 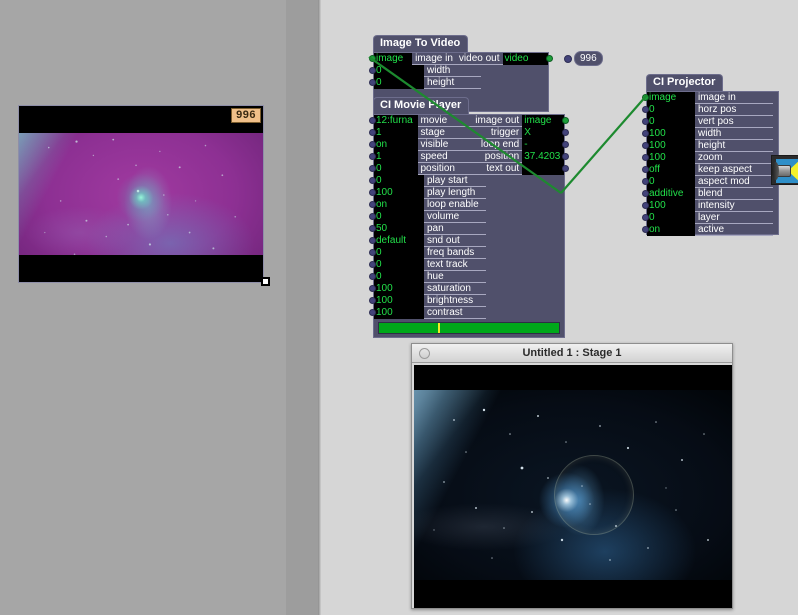 What do you see at coordinates (565, 144) in the screenshot?
I see `port-out-loop-end` at bounding box center [565, 144].